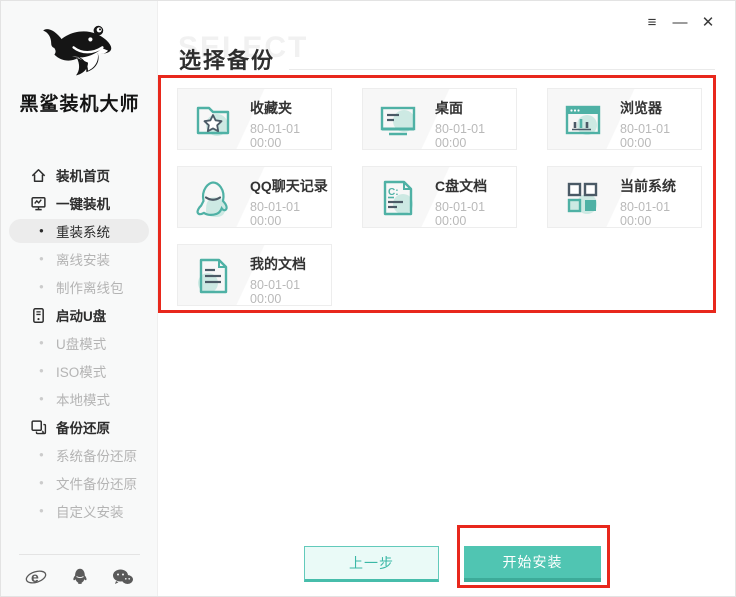 The width and height of the screenshot is (736, 597). Describe the element at coordinates (212, 199) in the screenshot. I see `qq-penguin-icon` at that location.